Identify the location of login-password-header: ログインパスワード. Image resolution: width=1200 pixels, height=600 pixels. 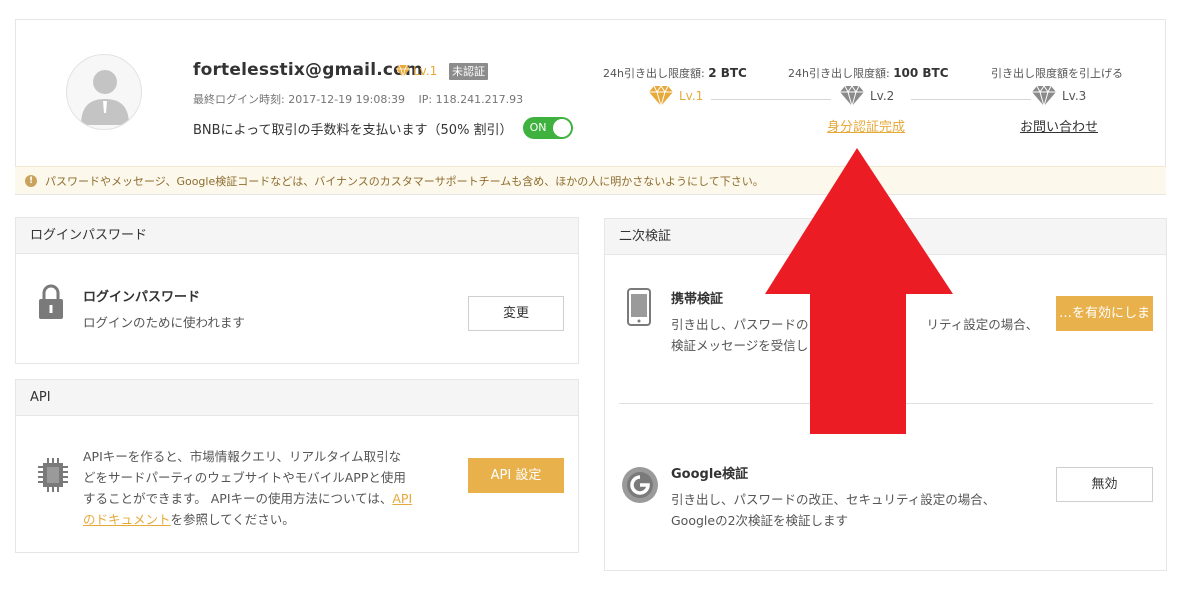
(297, 236).